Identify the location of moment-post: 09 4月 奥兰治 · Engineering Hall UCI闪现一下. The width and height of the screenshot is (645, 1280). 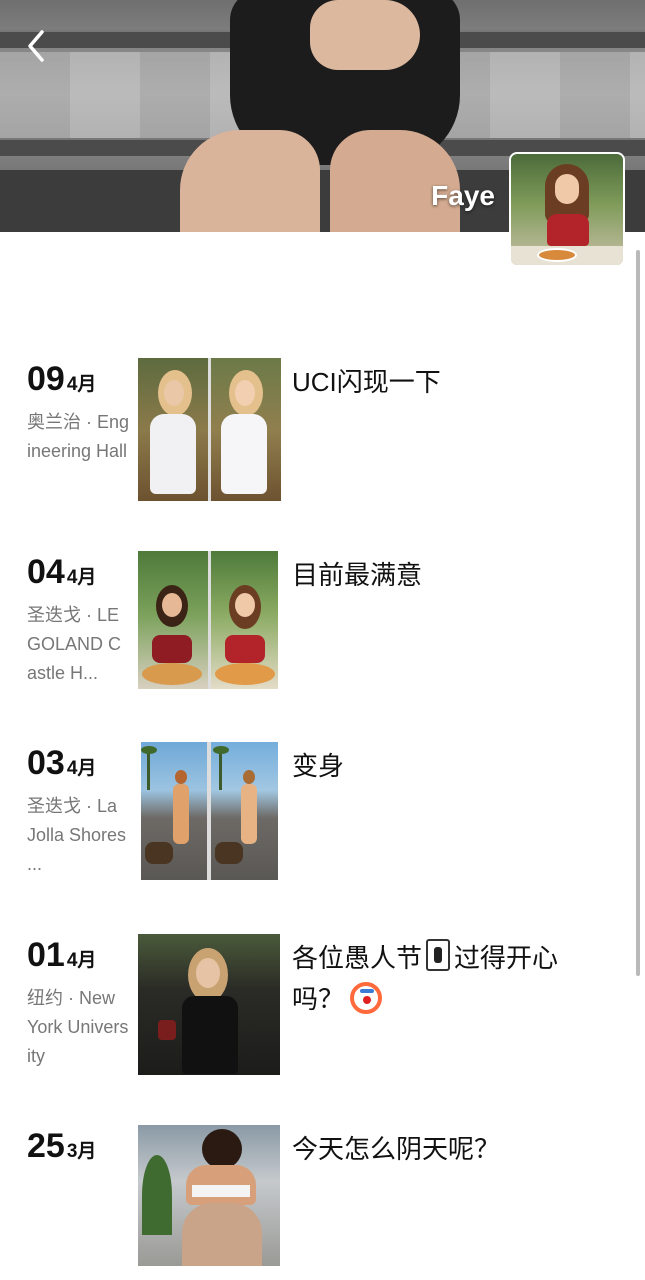
(315, 433).